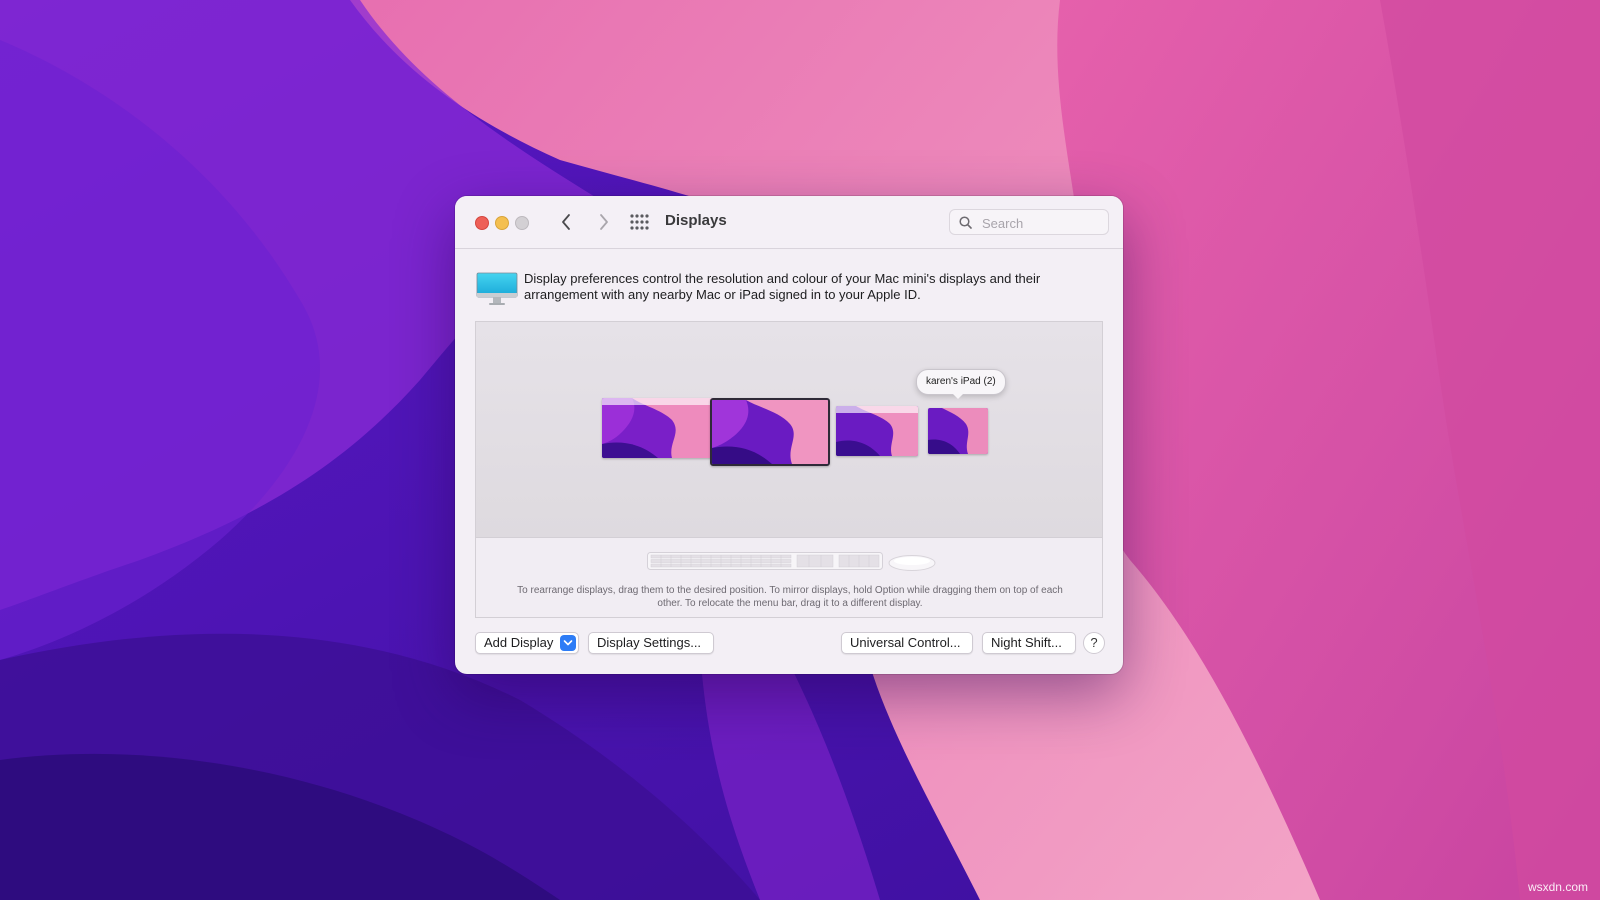 The width and height of the screenshot is (1600, 900). Describe the element at coordinates (965, 222) in the screenshot. I see `search-icon` at that location.